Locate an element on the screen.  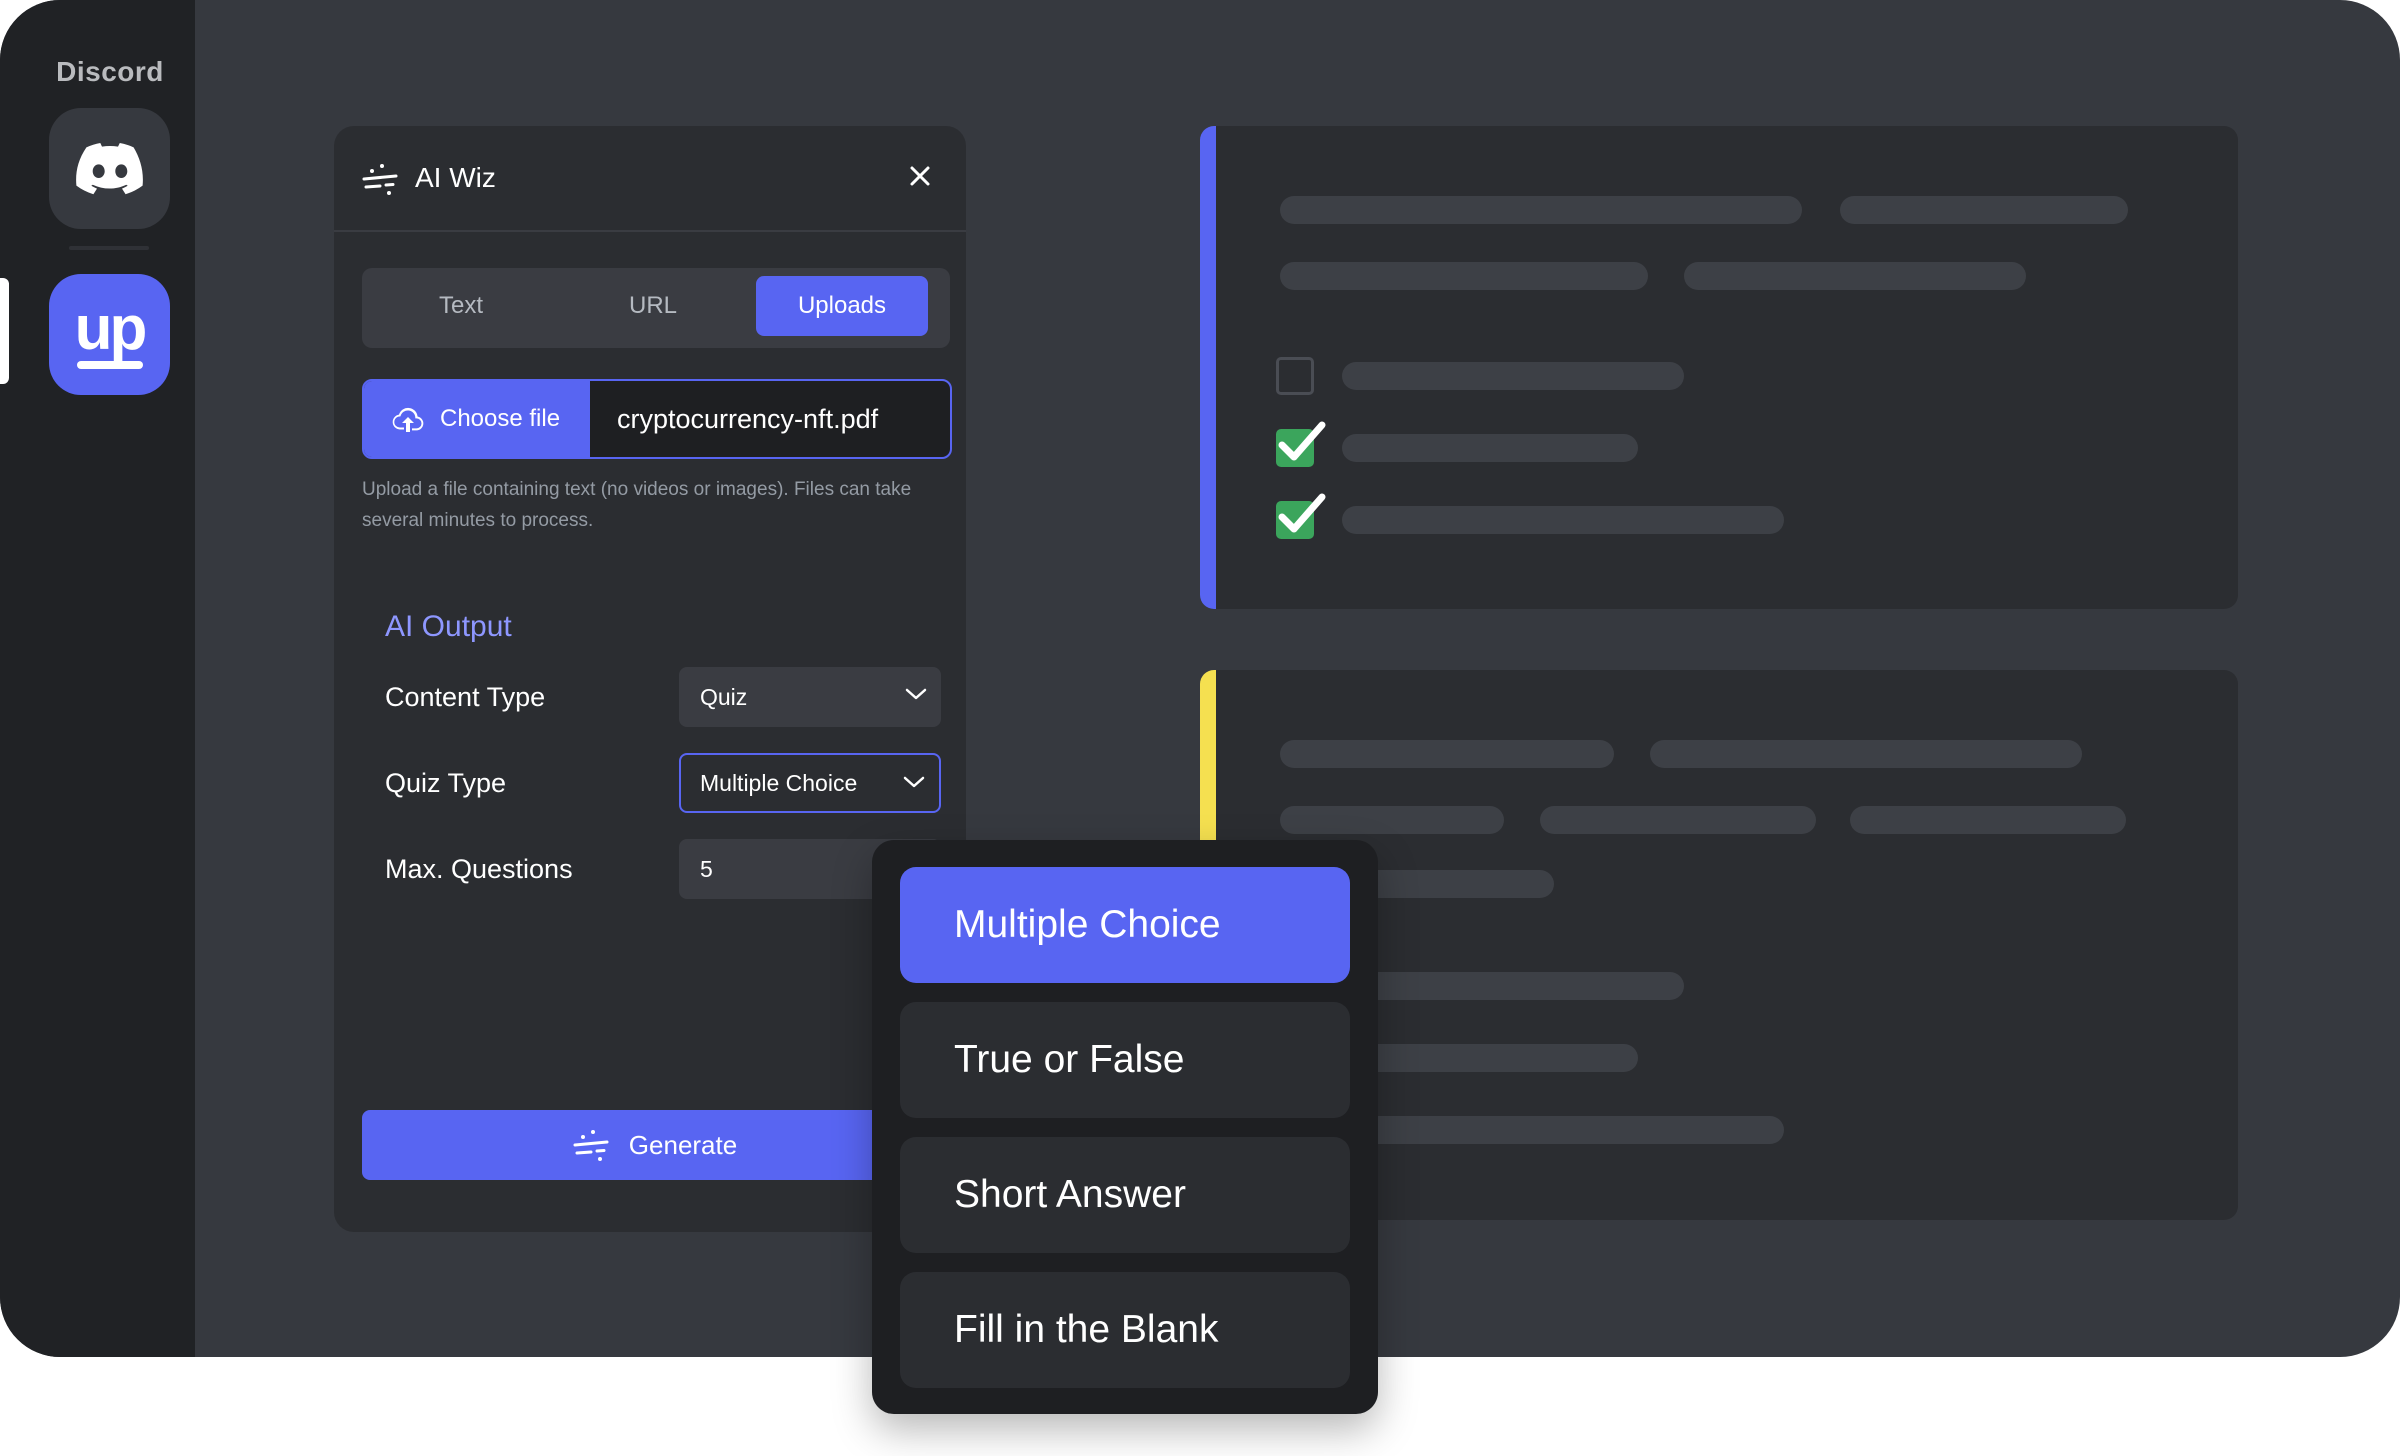
option-fill-in-the-blank: Fill in the Blank is located at coordinates (1125, 1330).